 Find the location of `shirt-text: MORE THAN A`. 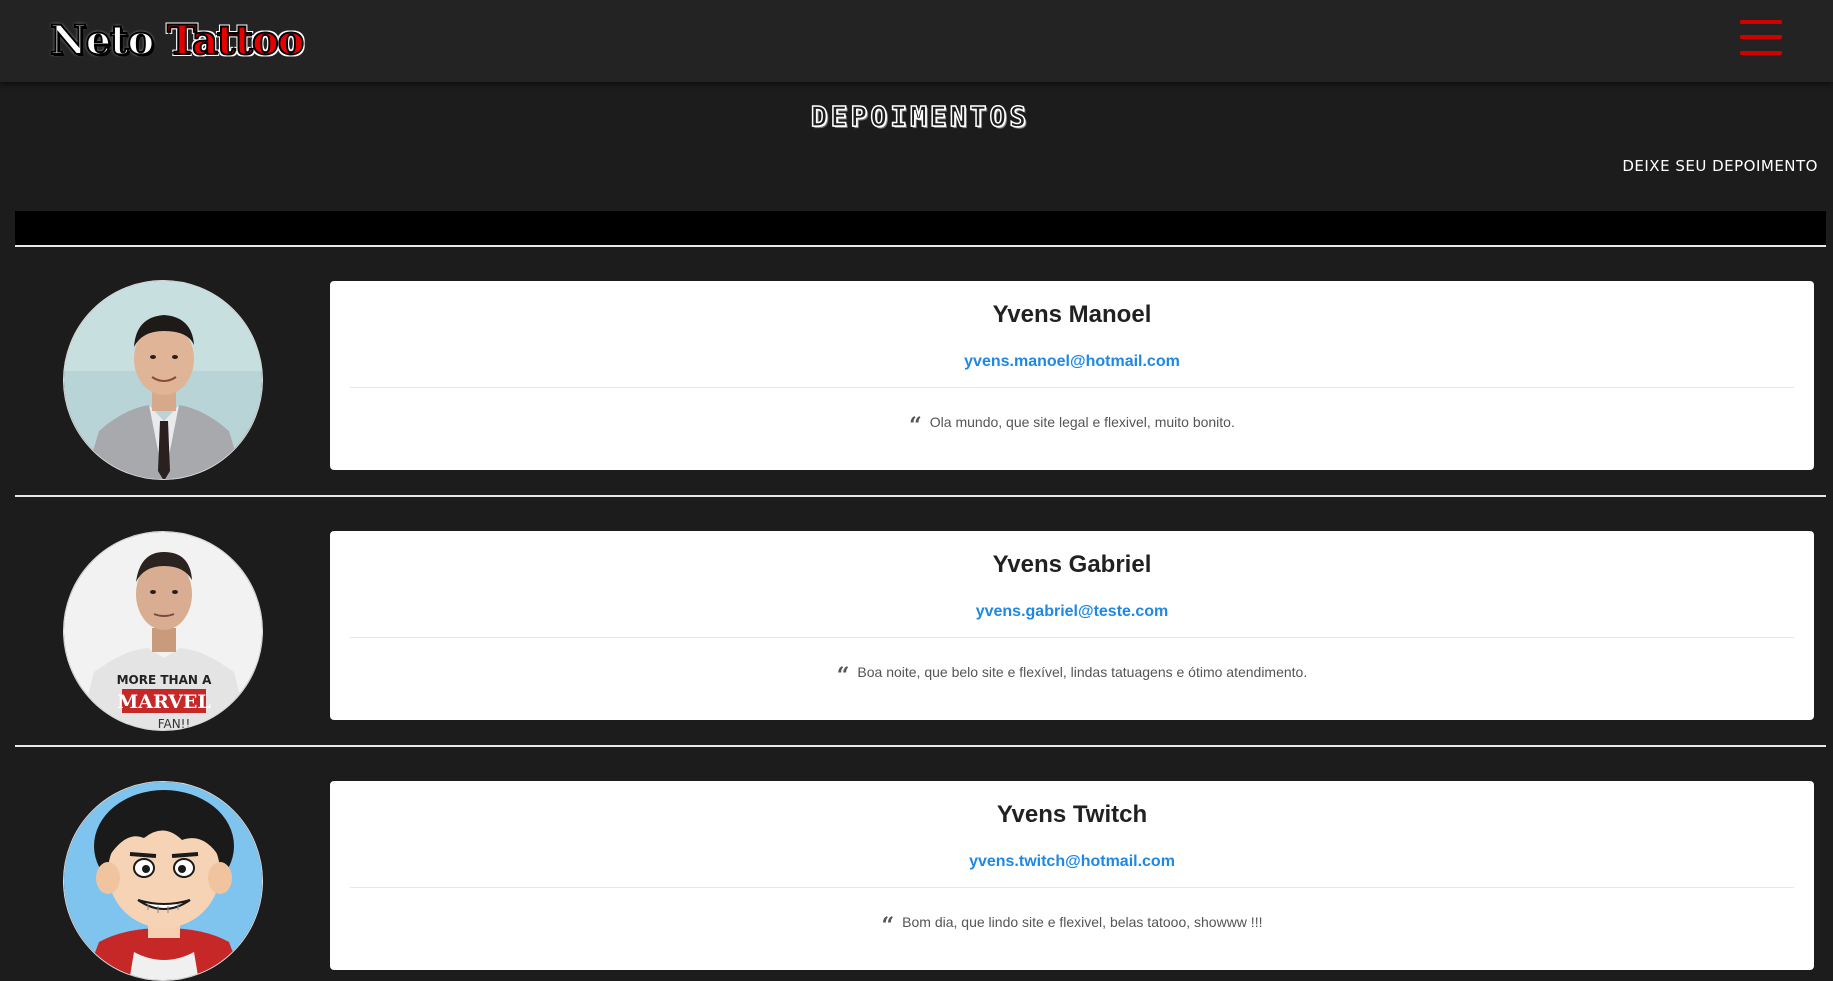

shirt-text: MORE THAN A is located at coordinates (164, 680).